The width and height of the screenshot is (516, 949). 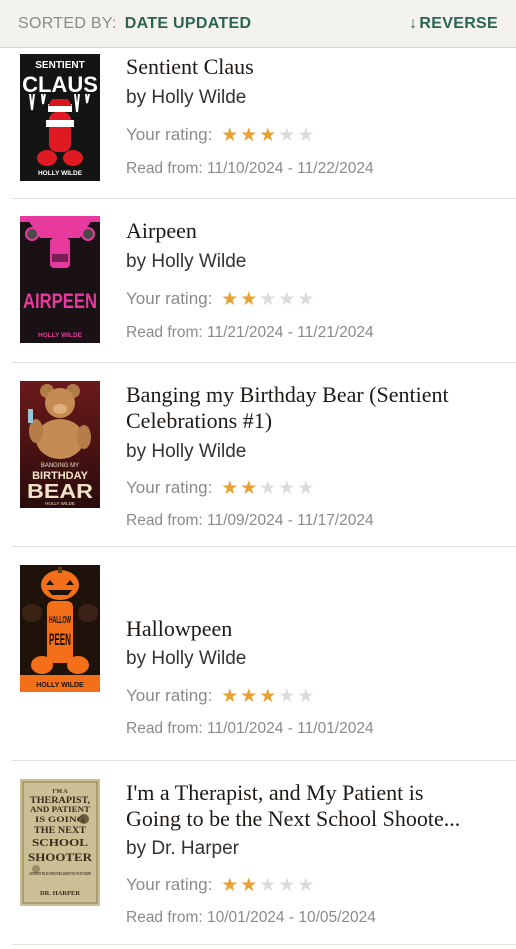 What do you see at coordinates (258, 24) in the screenshot?
I see `sort-bar: SORTED BY: DATE UPDATED ↓ REVERSE` at bounding box center [258, 24].